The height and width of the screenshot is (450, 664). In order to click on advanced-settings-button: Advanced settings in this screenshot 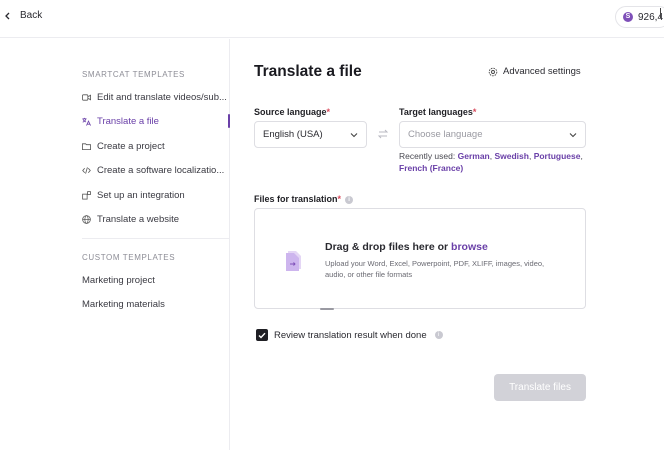, I will do `click(534, 71)`.